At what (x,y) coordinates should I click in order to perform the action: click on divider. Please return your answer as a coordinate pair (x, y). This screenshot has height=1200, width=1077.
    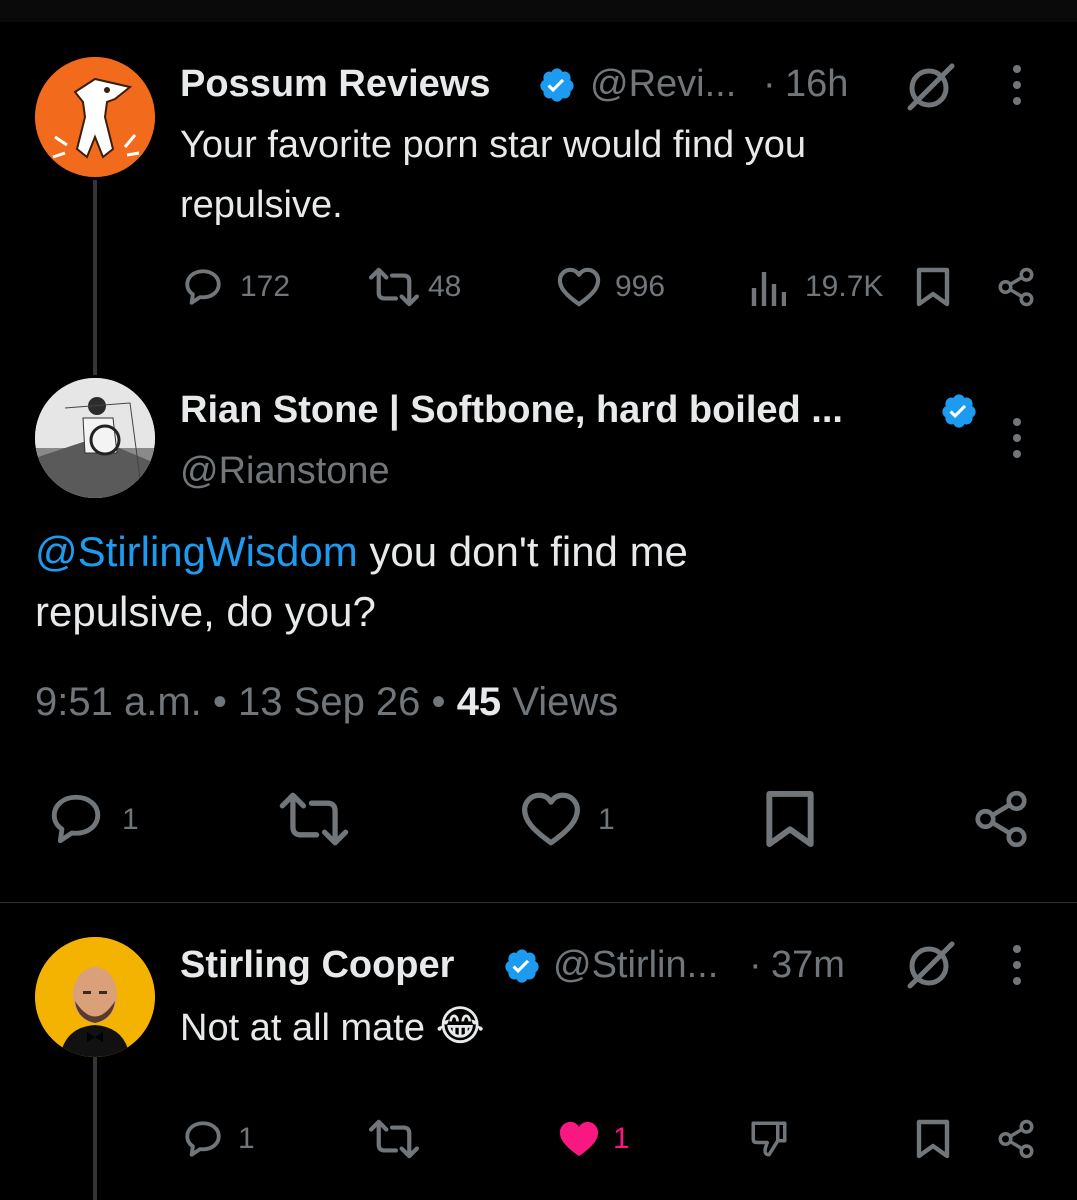
    Looking at the image, I should click on (538, 902).